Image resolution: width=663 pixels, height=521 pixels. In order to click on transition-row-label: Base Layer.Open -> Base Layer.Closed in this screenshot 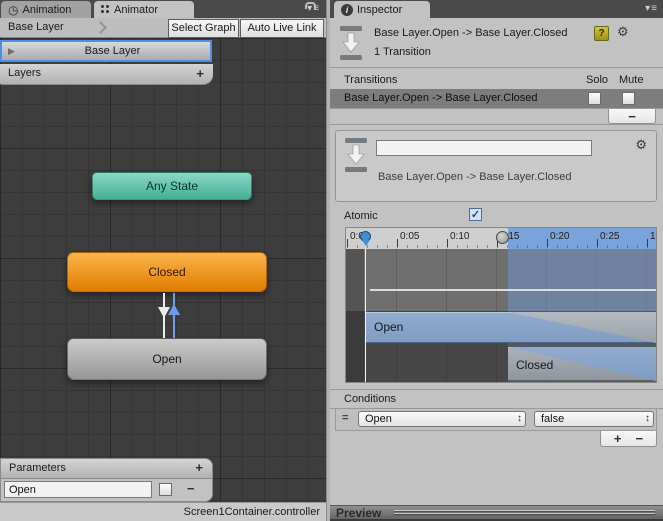, I will do `click(441, 98)`.